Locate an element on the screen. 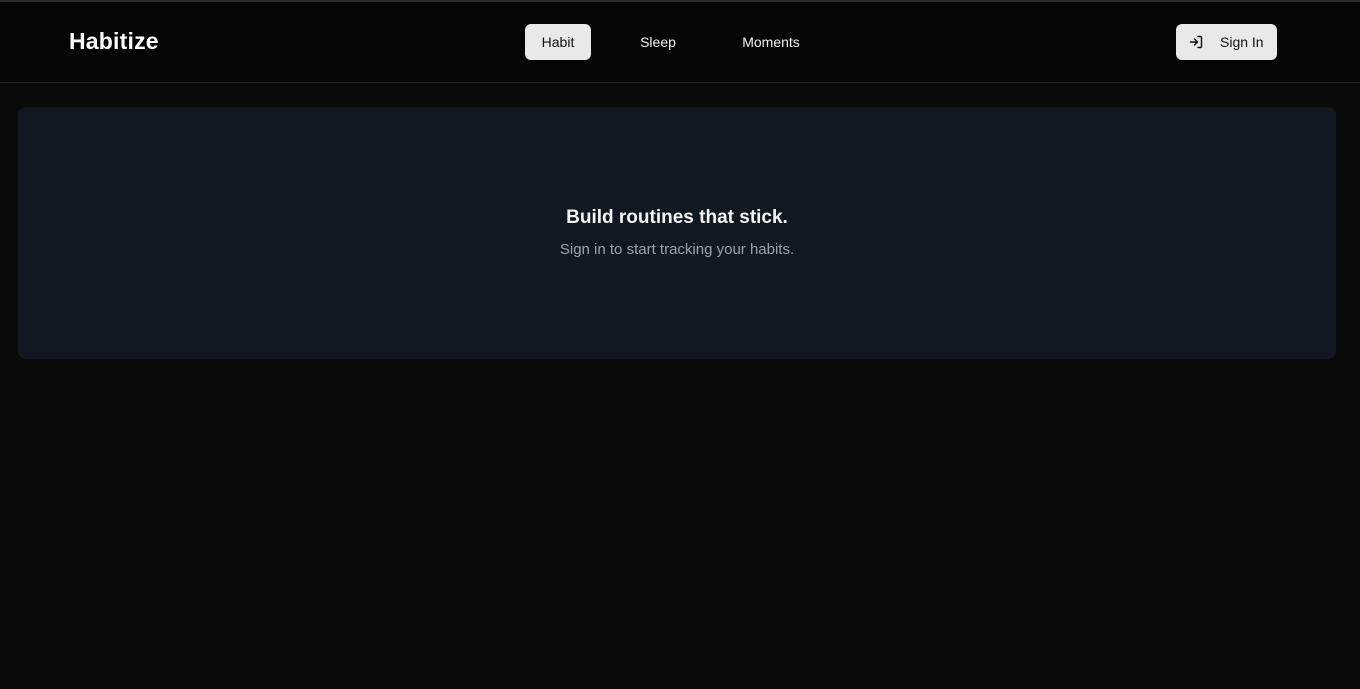 This screenshot has height=689, width=1360. top-navbar: Habitize Habit Sleep Moments Sign In is located at coordinates (680, 42).